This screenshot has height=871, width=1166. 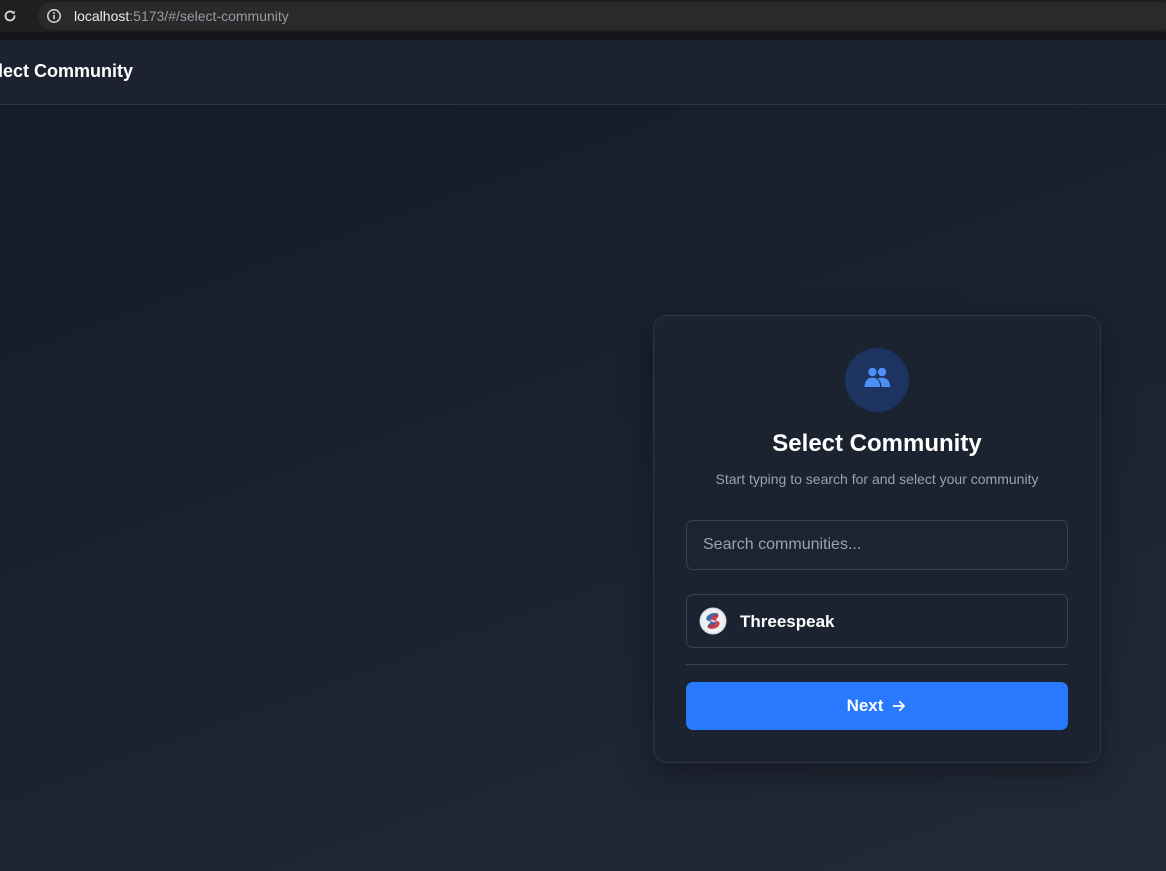 I want to click on card-icon-badge, so click(x=877, y=380).